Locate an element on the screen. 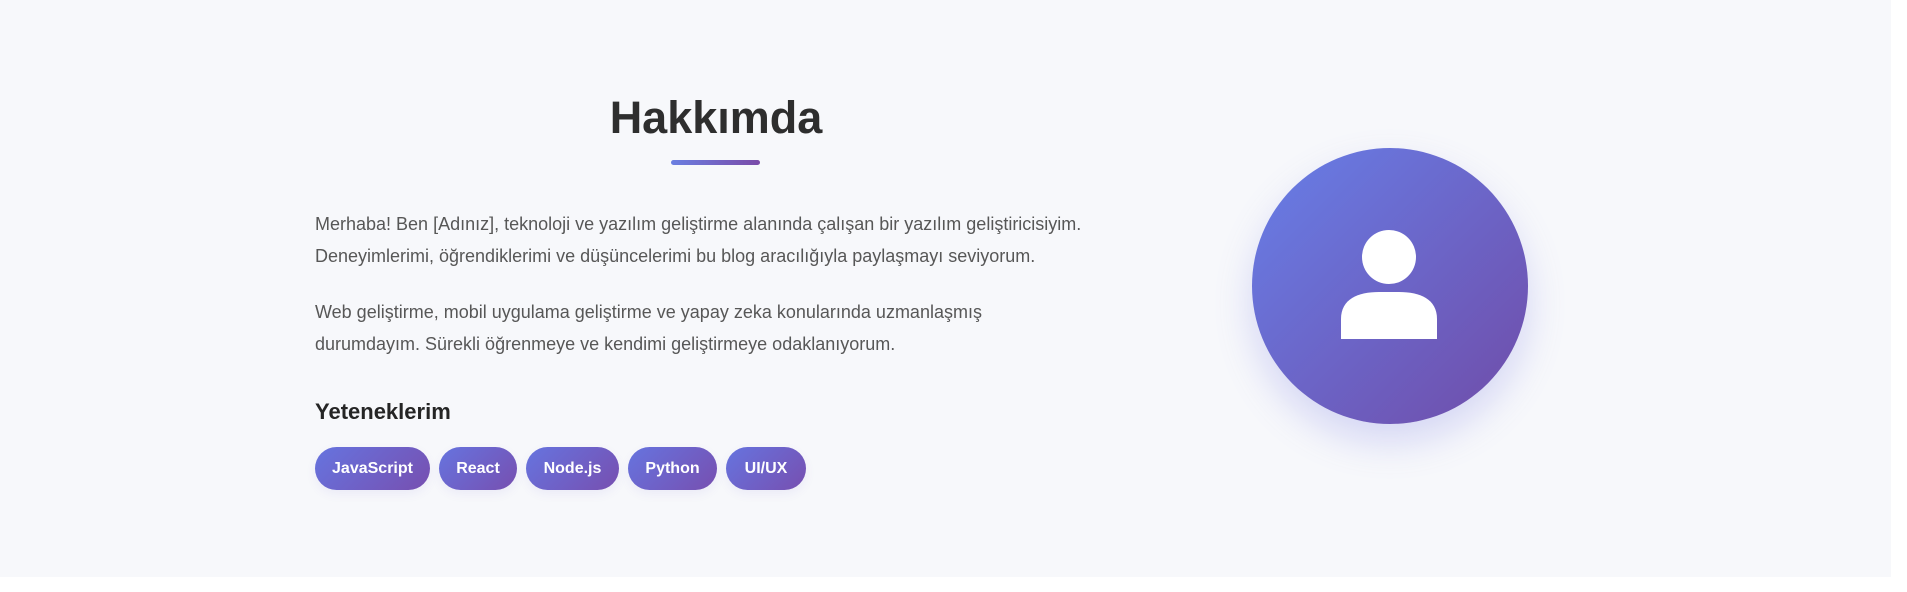 This screenshot has height=592, width=1907. skill-tag-react: React is located at coordinates (478, 468).